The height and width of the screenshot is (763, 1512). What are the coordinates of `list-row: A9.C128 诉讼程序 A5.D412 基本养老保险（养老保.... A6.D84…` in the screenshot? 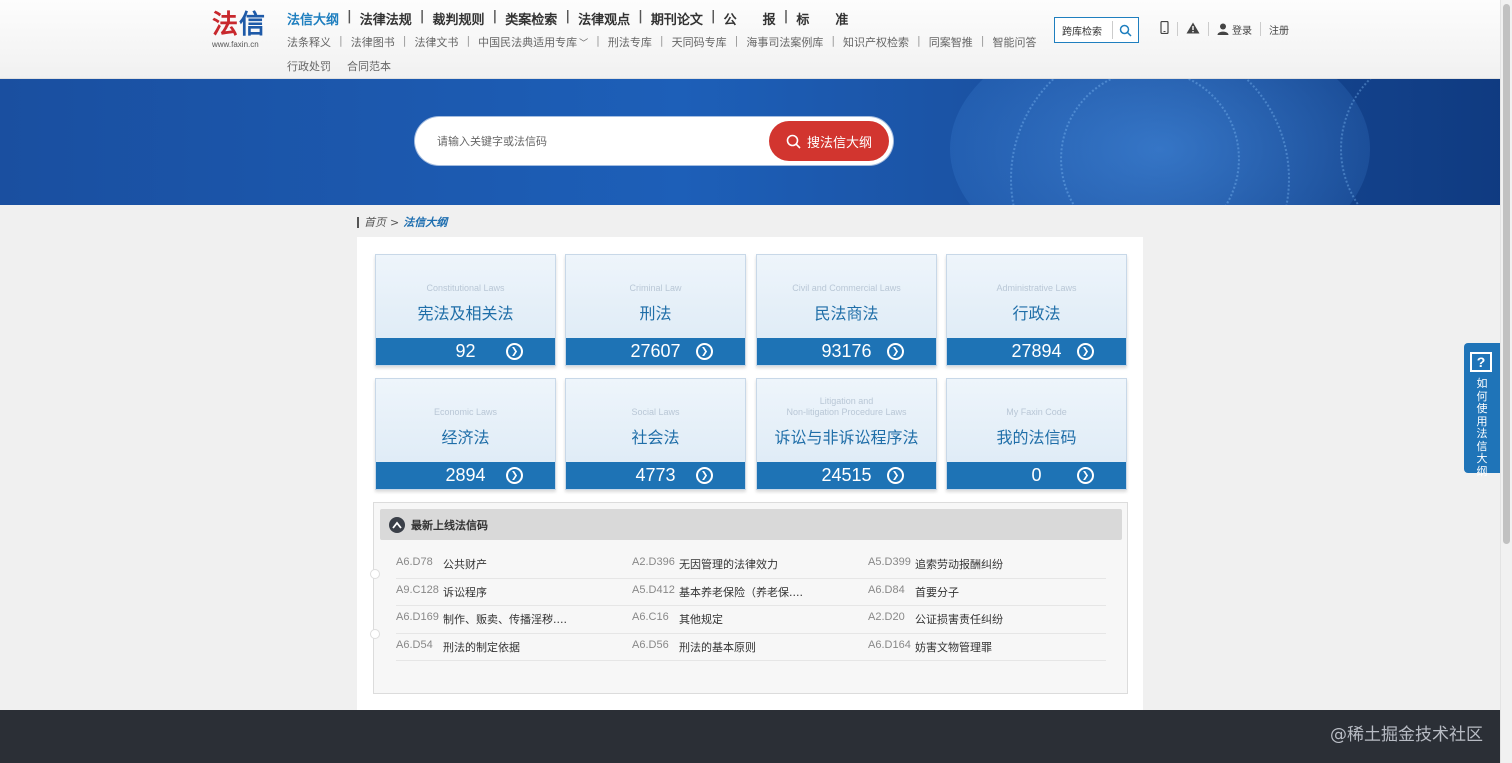 It's located at (751, 592).